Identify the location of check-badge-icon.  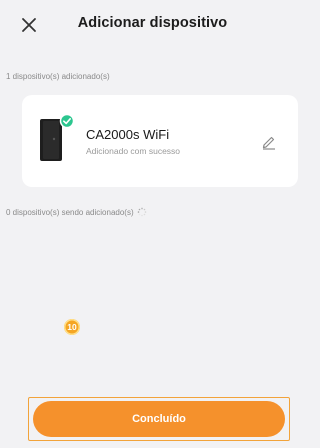
(67, 121).